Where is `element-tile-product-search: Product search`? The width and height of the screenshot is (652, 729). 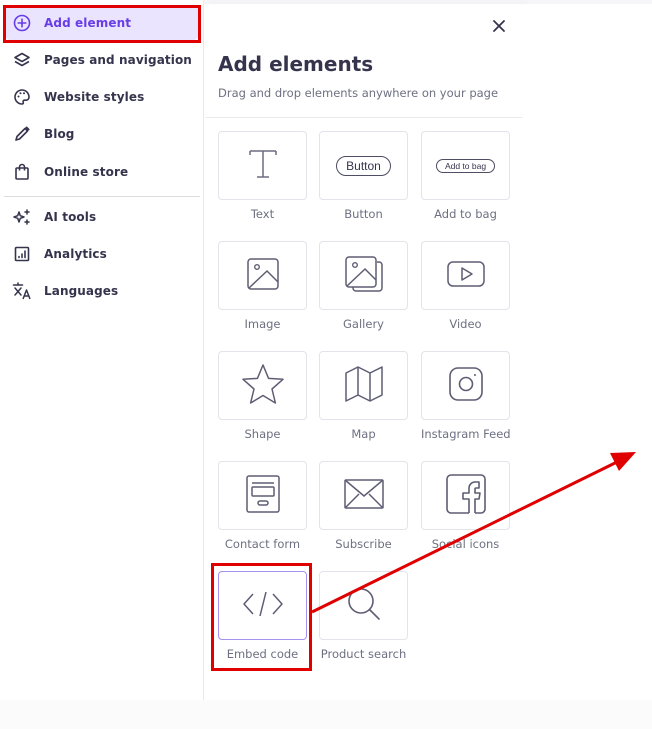 element-tile-product-search: Product search is located at coordinates (363, 616).